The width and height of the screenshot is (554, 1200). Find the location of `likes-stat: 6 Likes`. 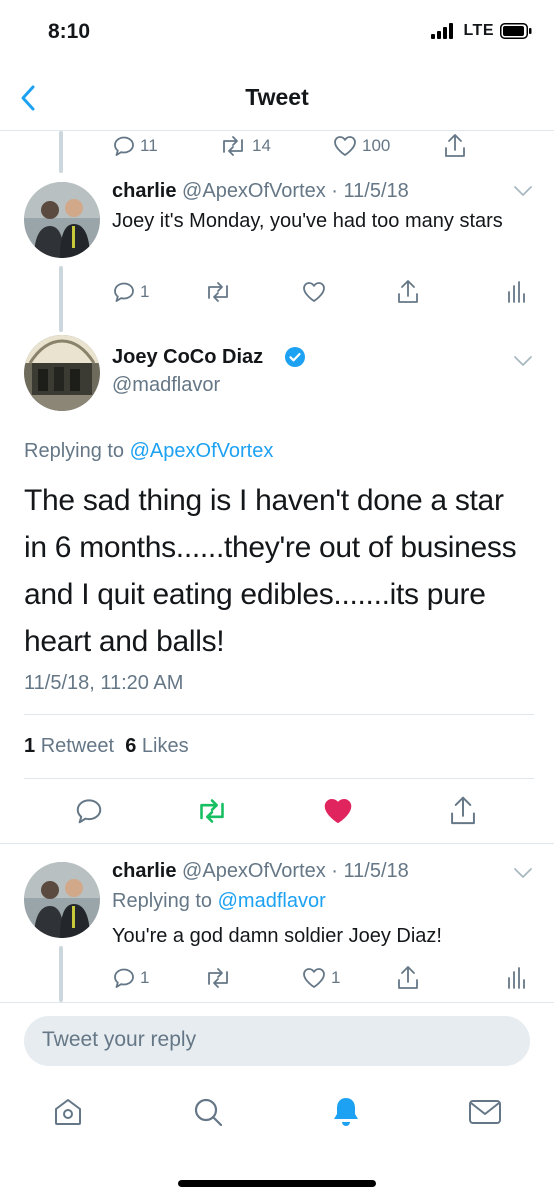

likes-stat: 6 Likes is located at coordinates (156, 746).